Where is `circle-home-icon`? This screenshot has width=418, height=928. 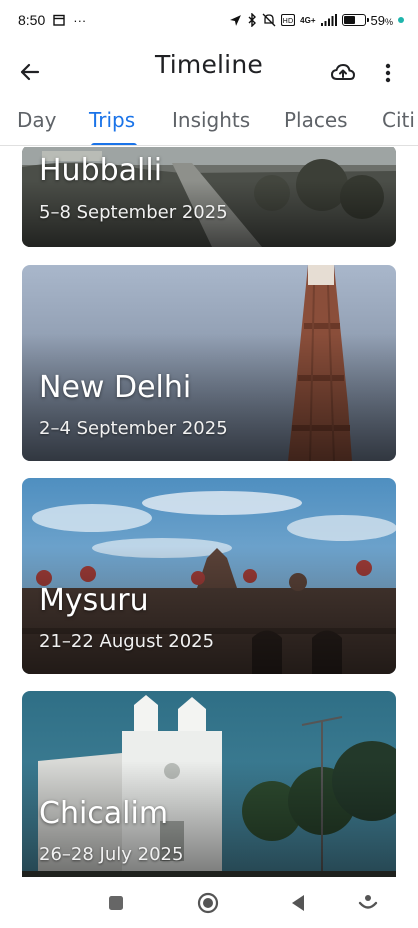 circle-home-icon is located at coordinates (208, 903).